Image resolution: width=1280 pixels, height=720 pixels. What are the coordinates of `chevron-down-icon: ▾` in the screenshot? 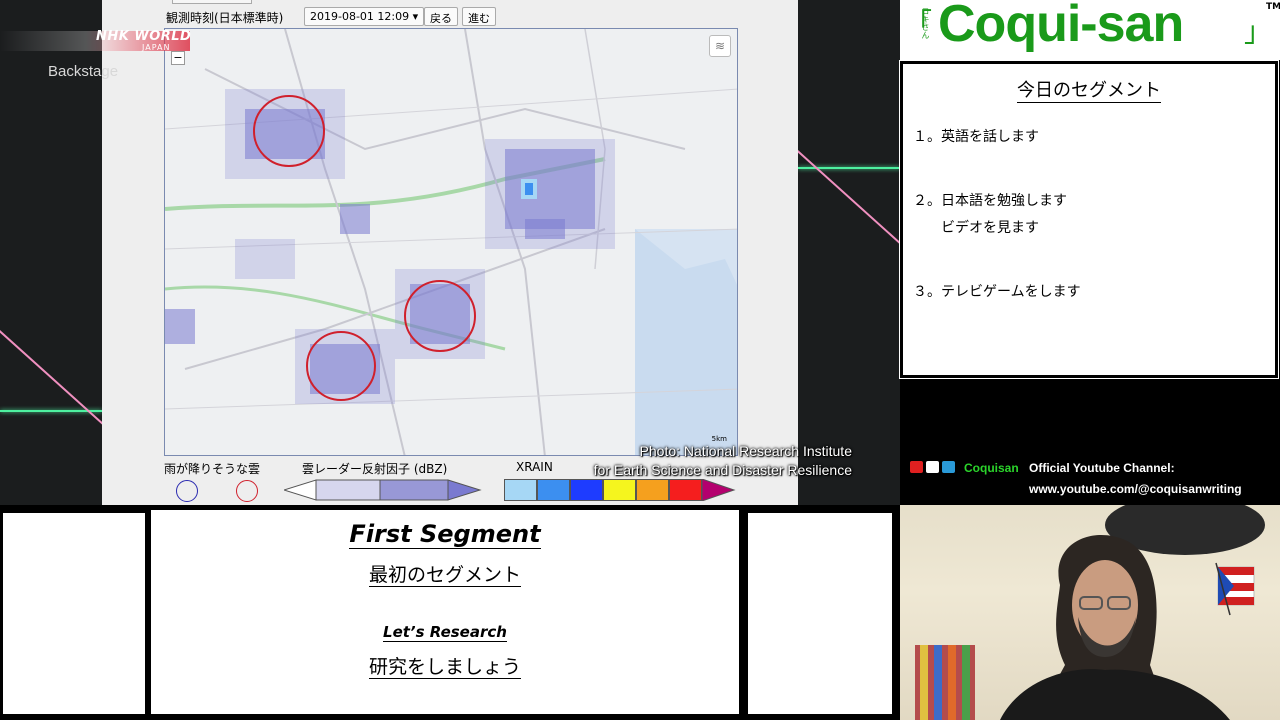 It's located at (415, 16).